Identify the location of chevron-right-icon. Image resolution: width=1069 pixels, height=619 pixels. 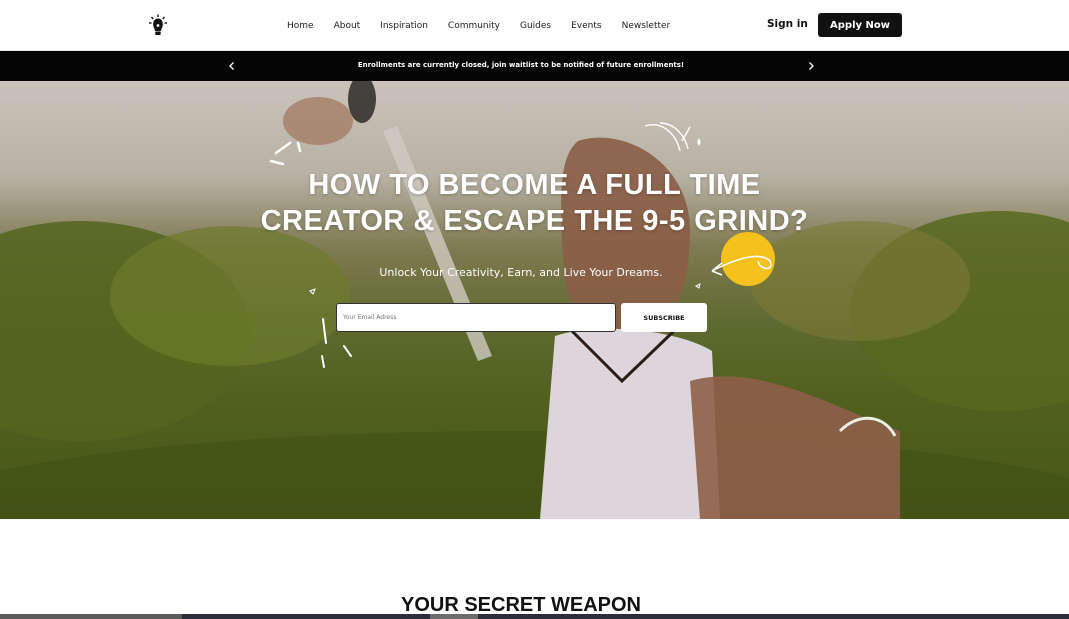
(811, 66).